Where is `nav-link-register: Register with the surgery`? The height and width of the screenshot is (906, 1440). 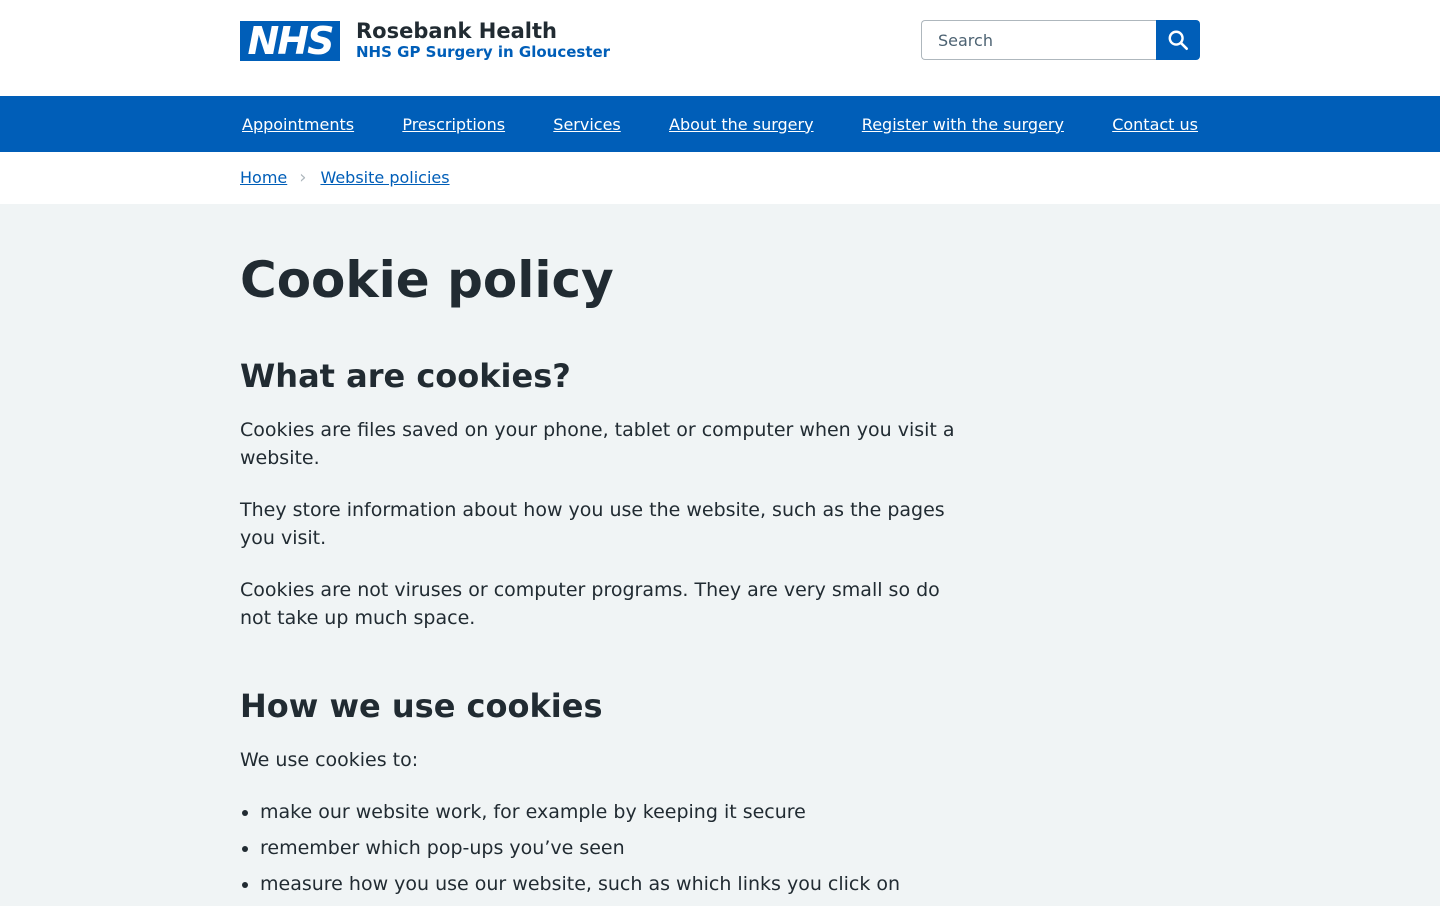 nav-link-register: Register with the surgery is located at coordinates (963, 124).